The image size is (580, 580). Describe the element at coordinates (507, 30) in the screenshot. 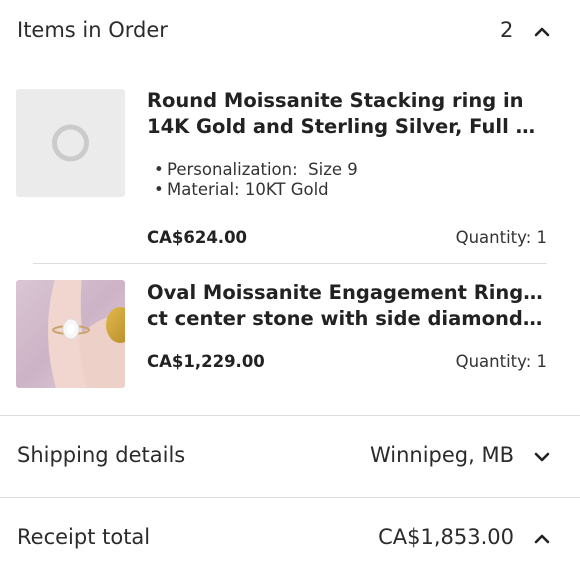

I see `items-count: 2` at that location.